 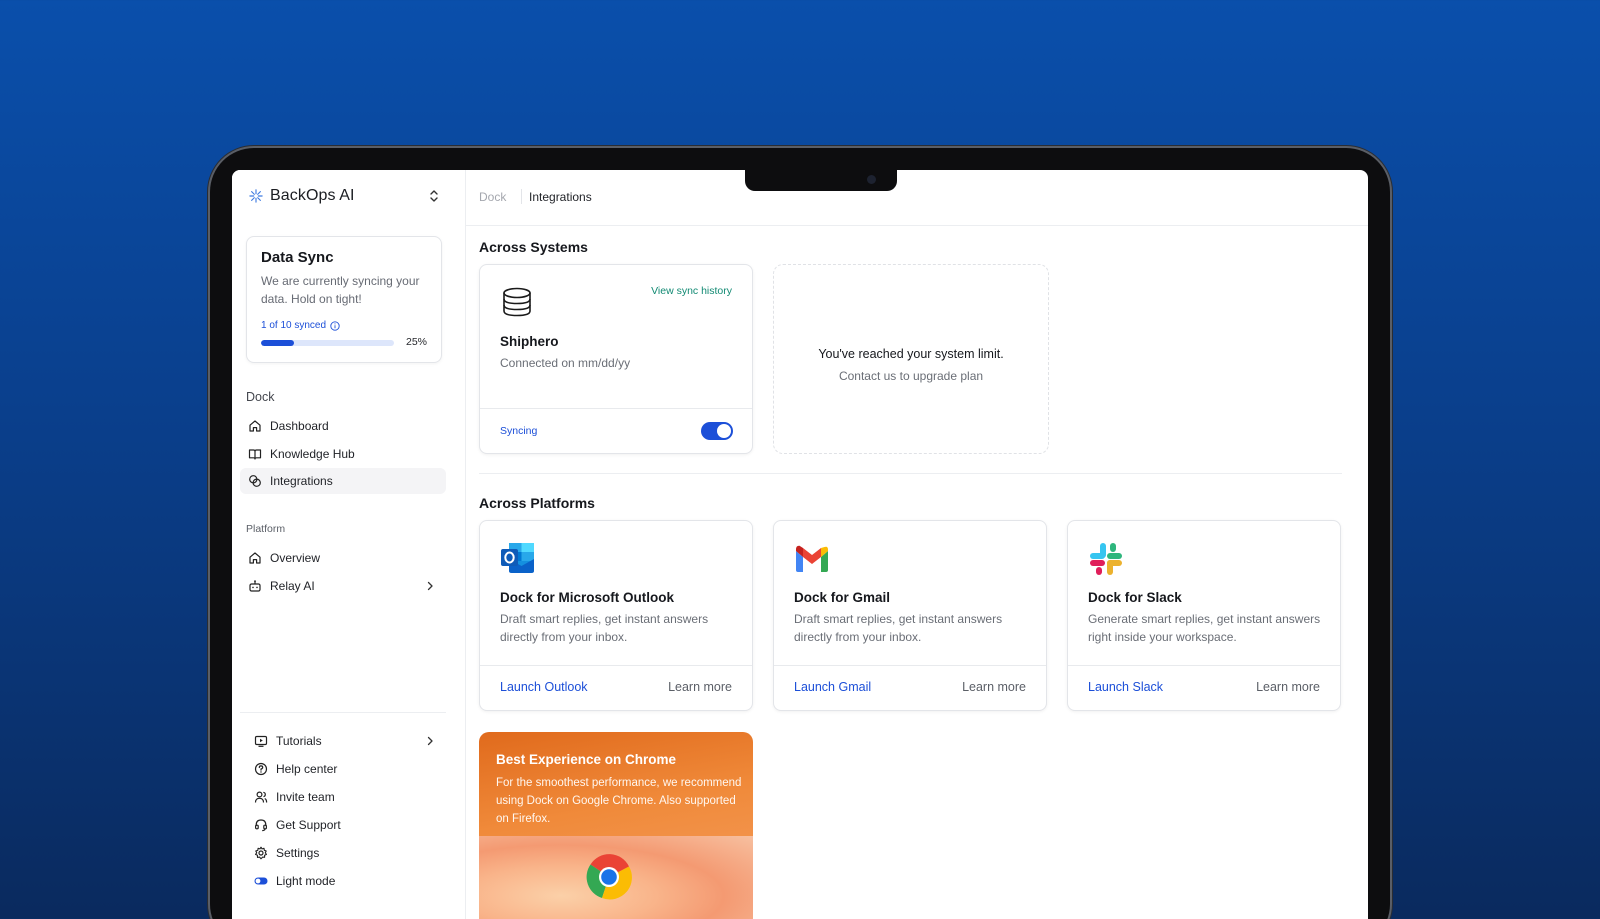 I want to click on systems-section-title: Across Systems, so click(x=533, y=247).